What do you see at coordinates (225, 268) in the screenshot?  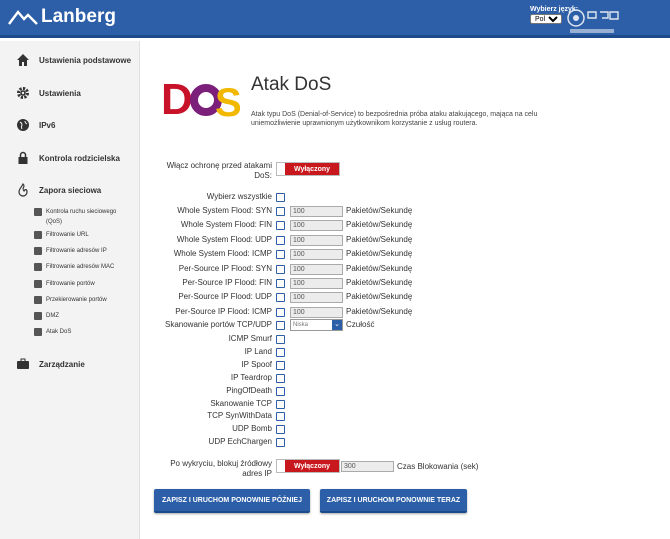 I see `flood-label: Per-Source IP Flood: SYN` at bounding box center [225, 268].